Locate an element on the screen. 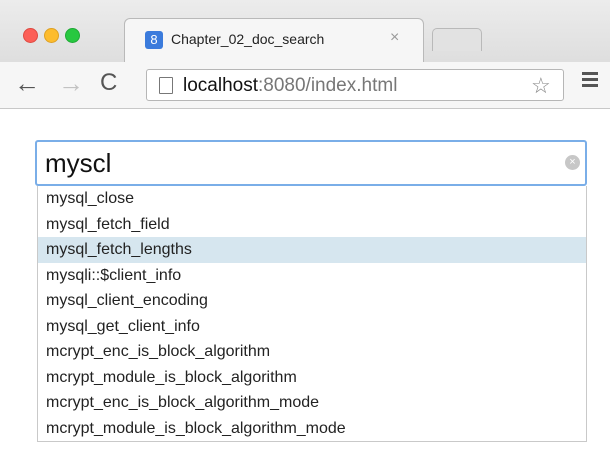  clear-search-icon: × is located at coordinates (572, 162).